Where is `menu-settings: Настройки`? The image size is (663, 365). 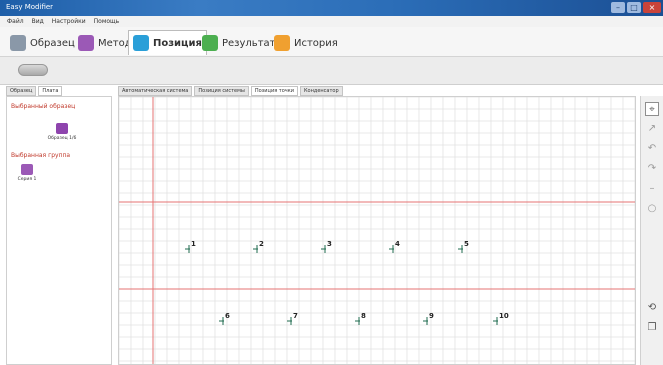
menu-settings: Настройки is located at coordinates (69, 21).